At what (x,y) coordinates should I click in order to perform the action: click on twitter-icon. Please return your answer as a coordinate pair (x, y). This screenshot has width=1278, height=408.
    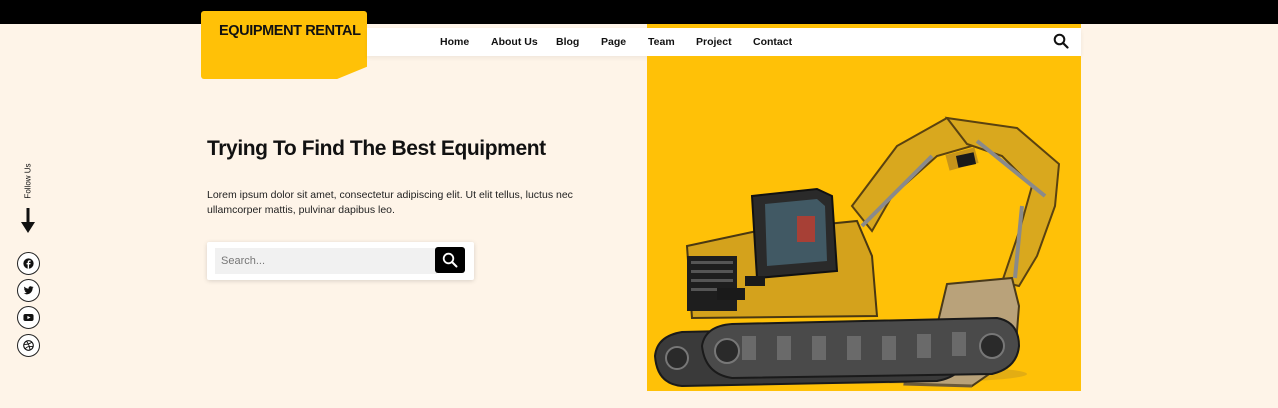
    Looking at the image, I should click on (28, 290).